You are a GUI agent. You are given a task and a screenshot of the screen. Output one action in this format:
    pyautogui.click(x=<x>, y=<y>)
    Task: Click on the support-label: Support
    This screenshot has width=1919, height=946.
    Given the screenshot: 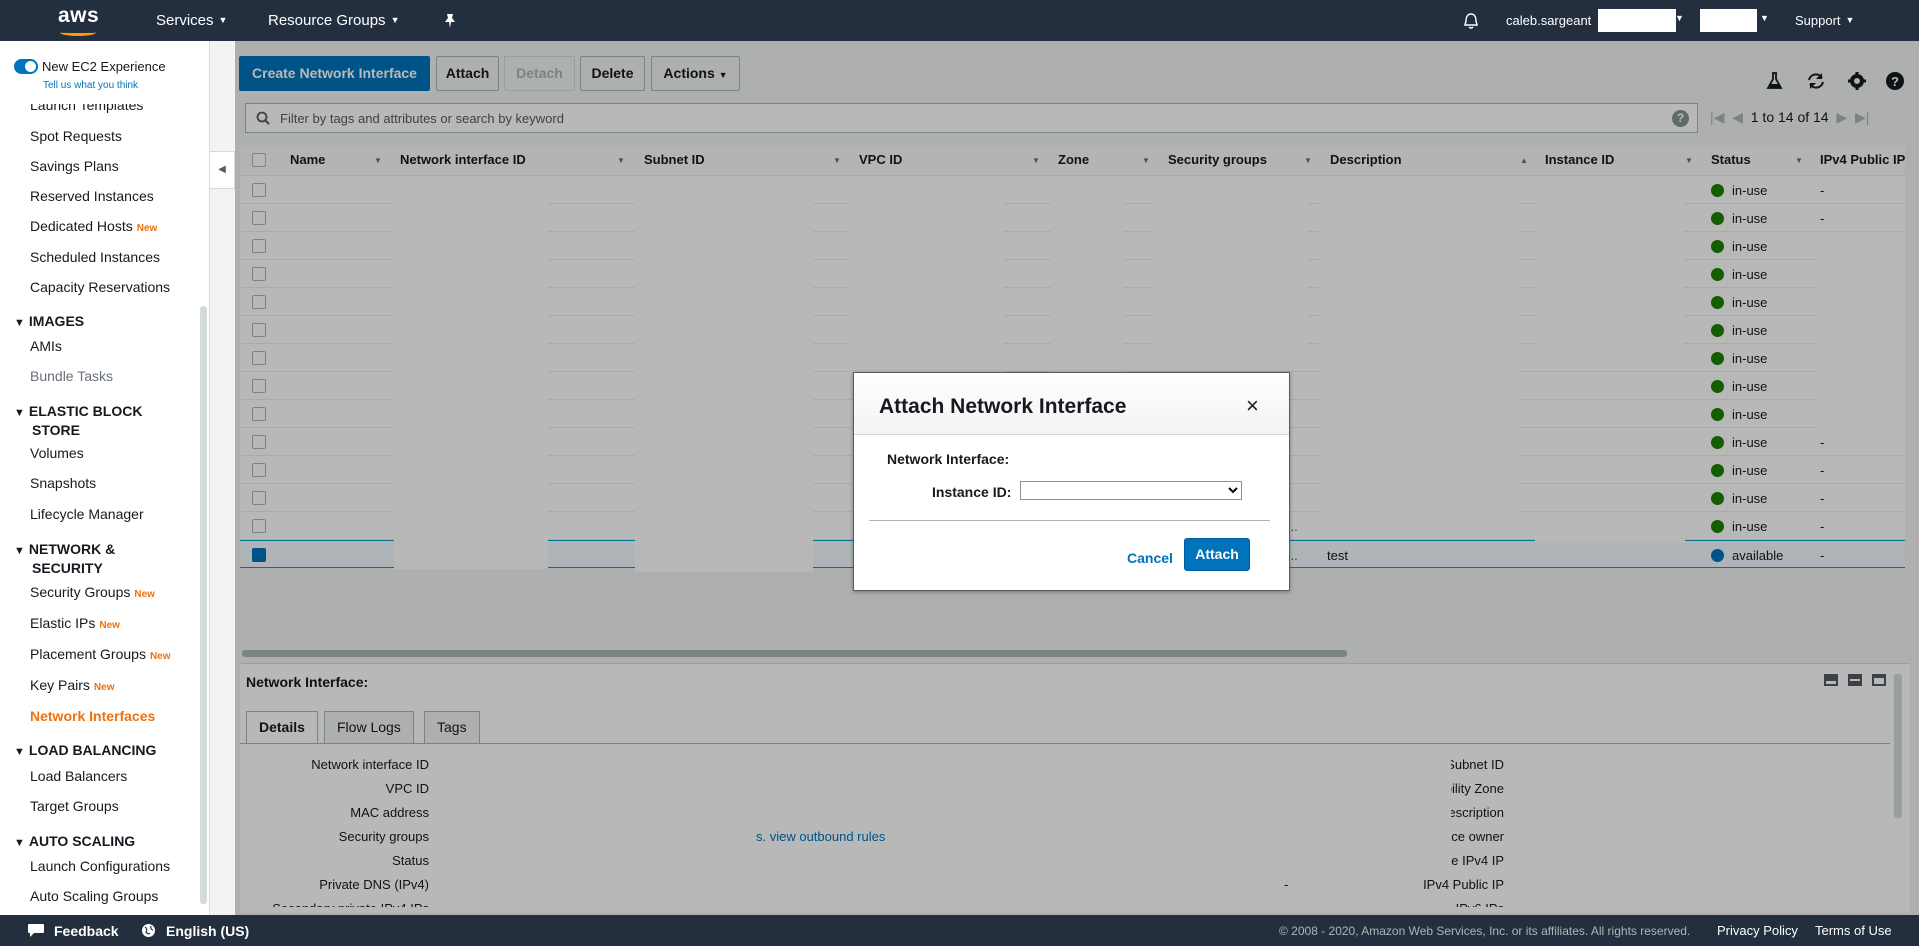 What is the action you would take?
    pyautogui.click(x=1818, y=20)
    